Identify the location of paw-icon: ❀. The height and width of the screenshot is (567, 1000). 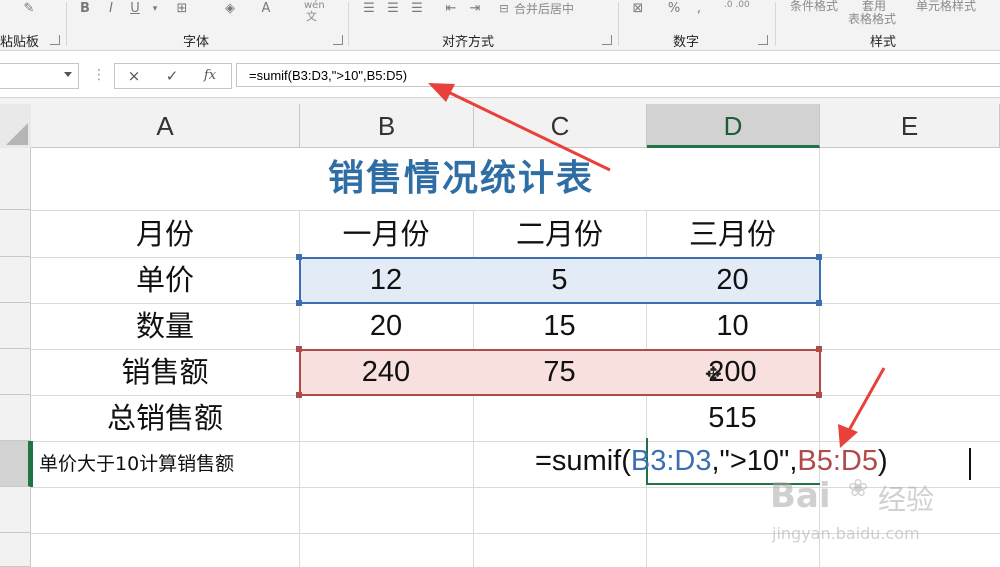
(858, 488).